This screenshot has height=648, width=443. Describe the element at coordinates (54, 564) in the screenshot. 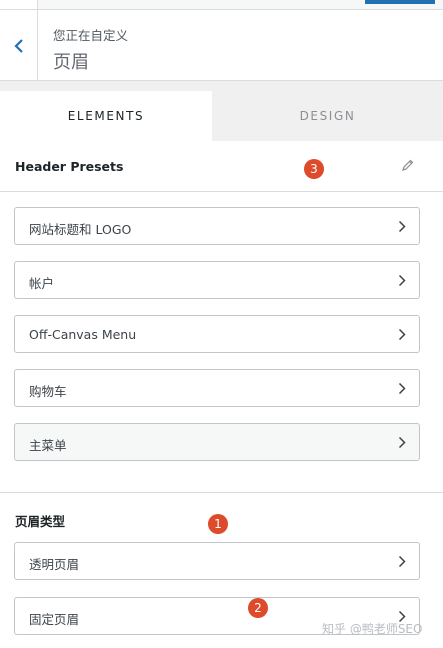

I see `header-type-label: 透明页眉` at that location.